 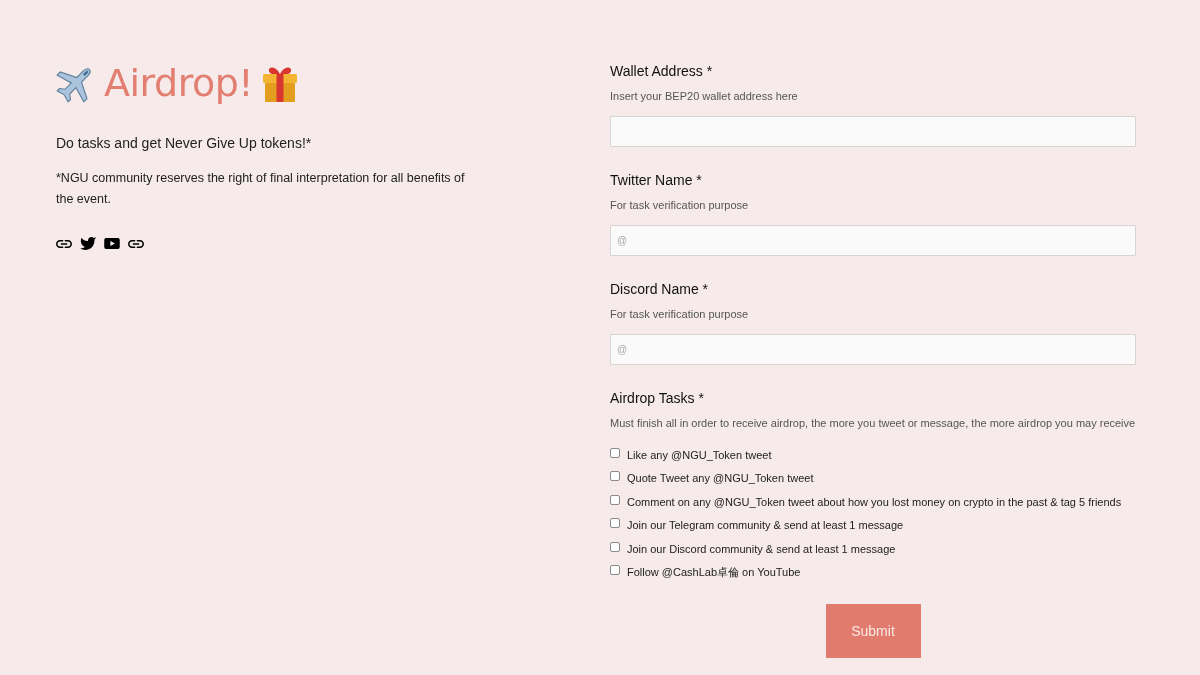 What do you see at coordinates (704, 96) in the screenshot?
I see `field-hint: Insert your BEP20 wallet address here` at bounding box center [704, 96].